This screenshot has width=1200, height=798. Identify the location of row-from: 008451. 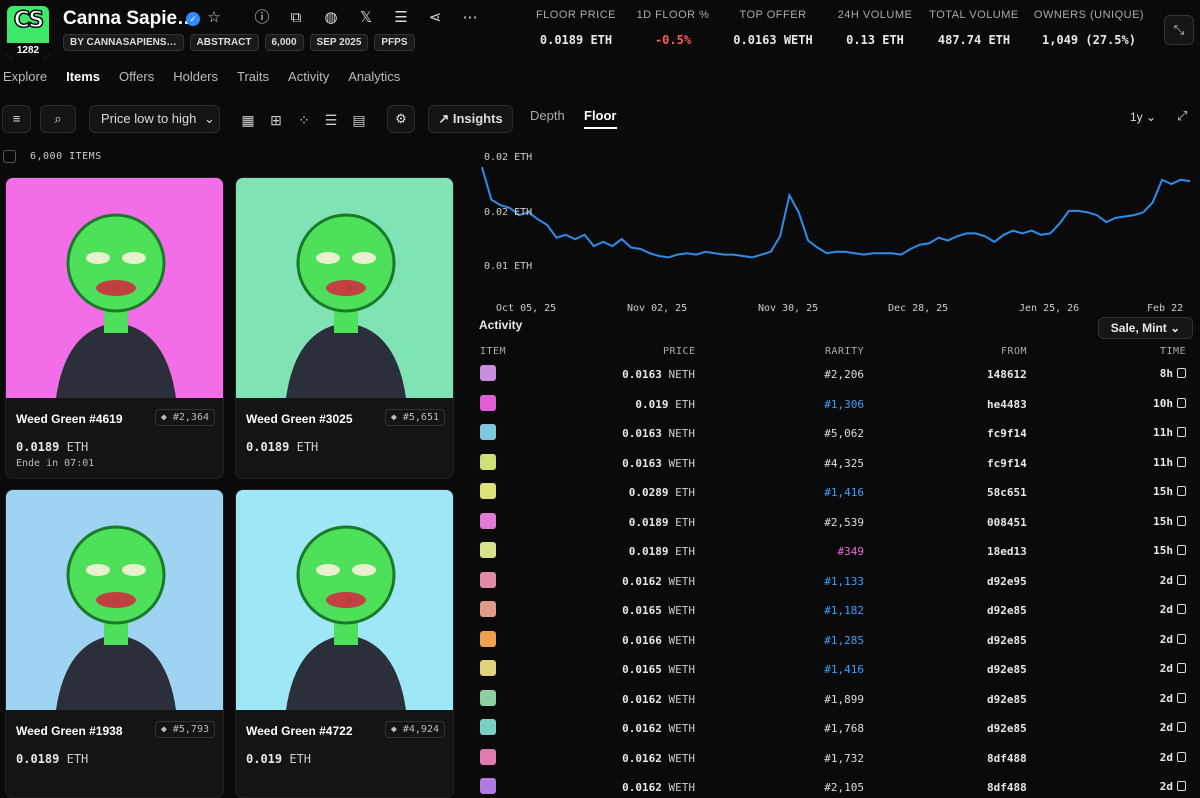
(1007, 522).